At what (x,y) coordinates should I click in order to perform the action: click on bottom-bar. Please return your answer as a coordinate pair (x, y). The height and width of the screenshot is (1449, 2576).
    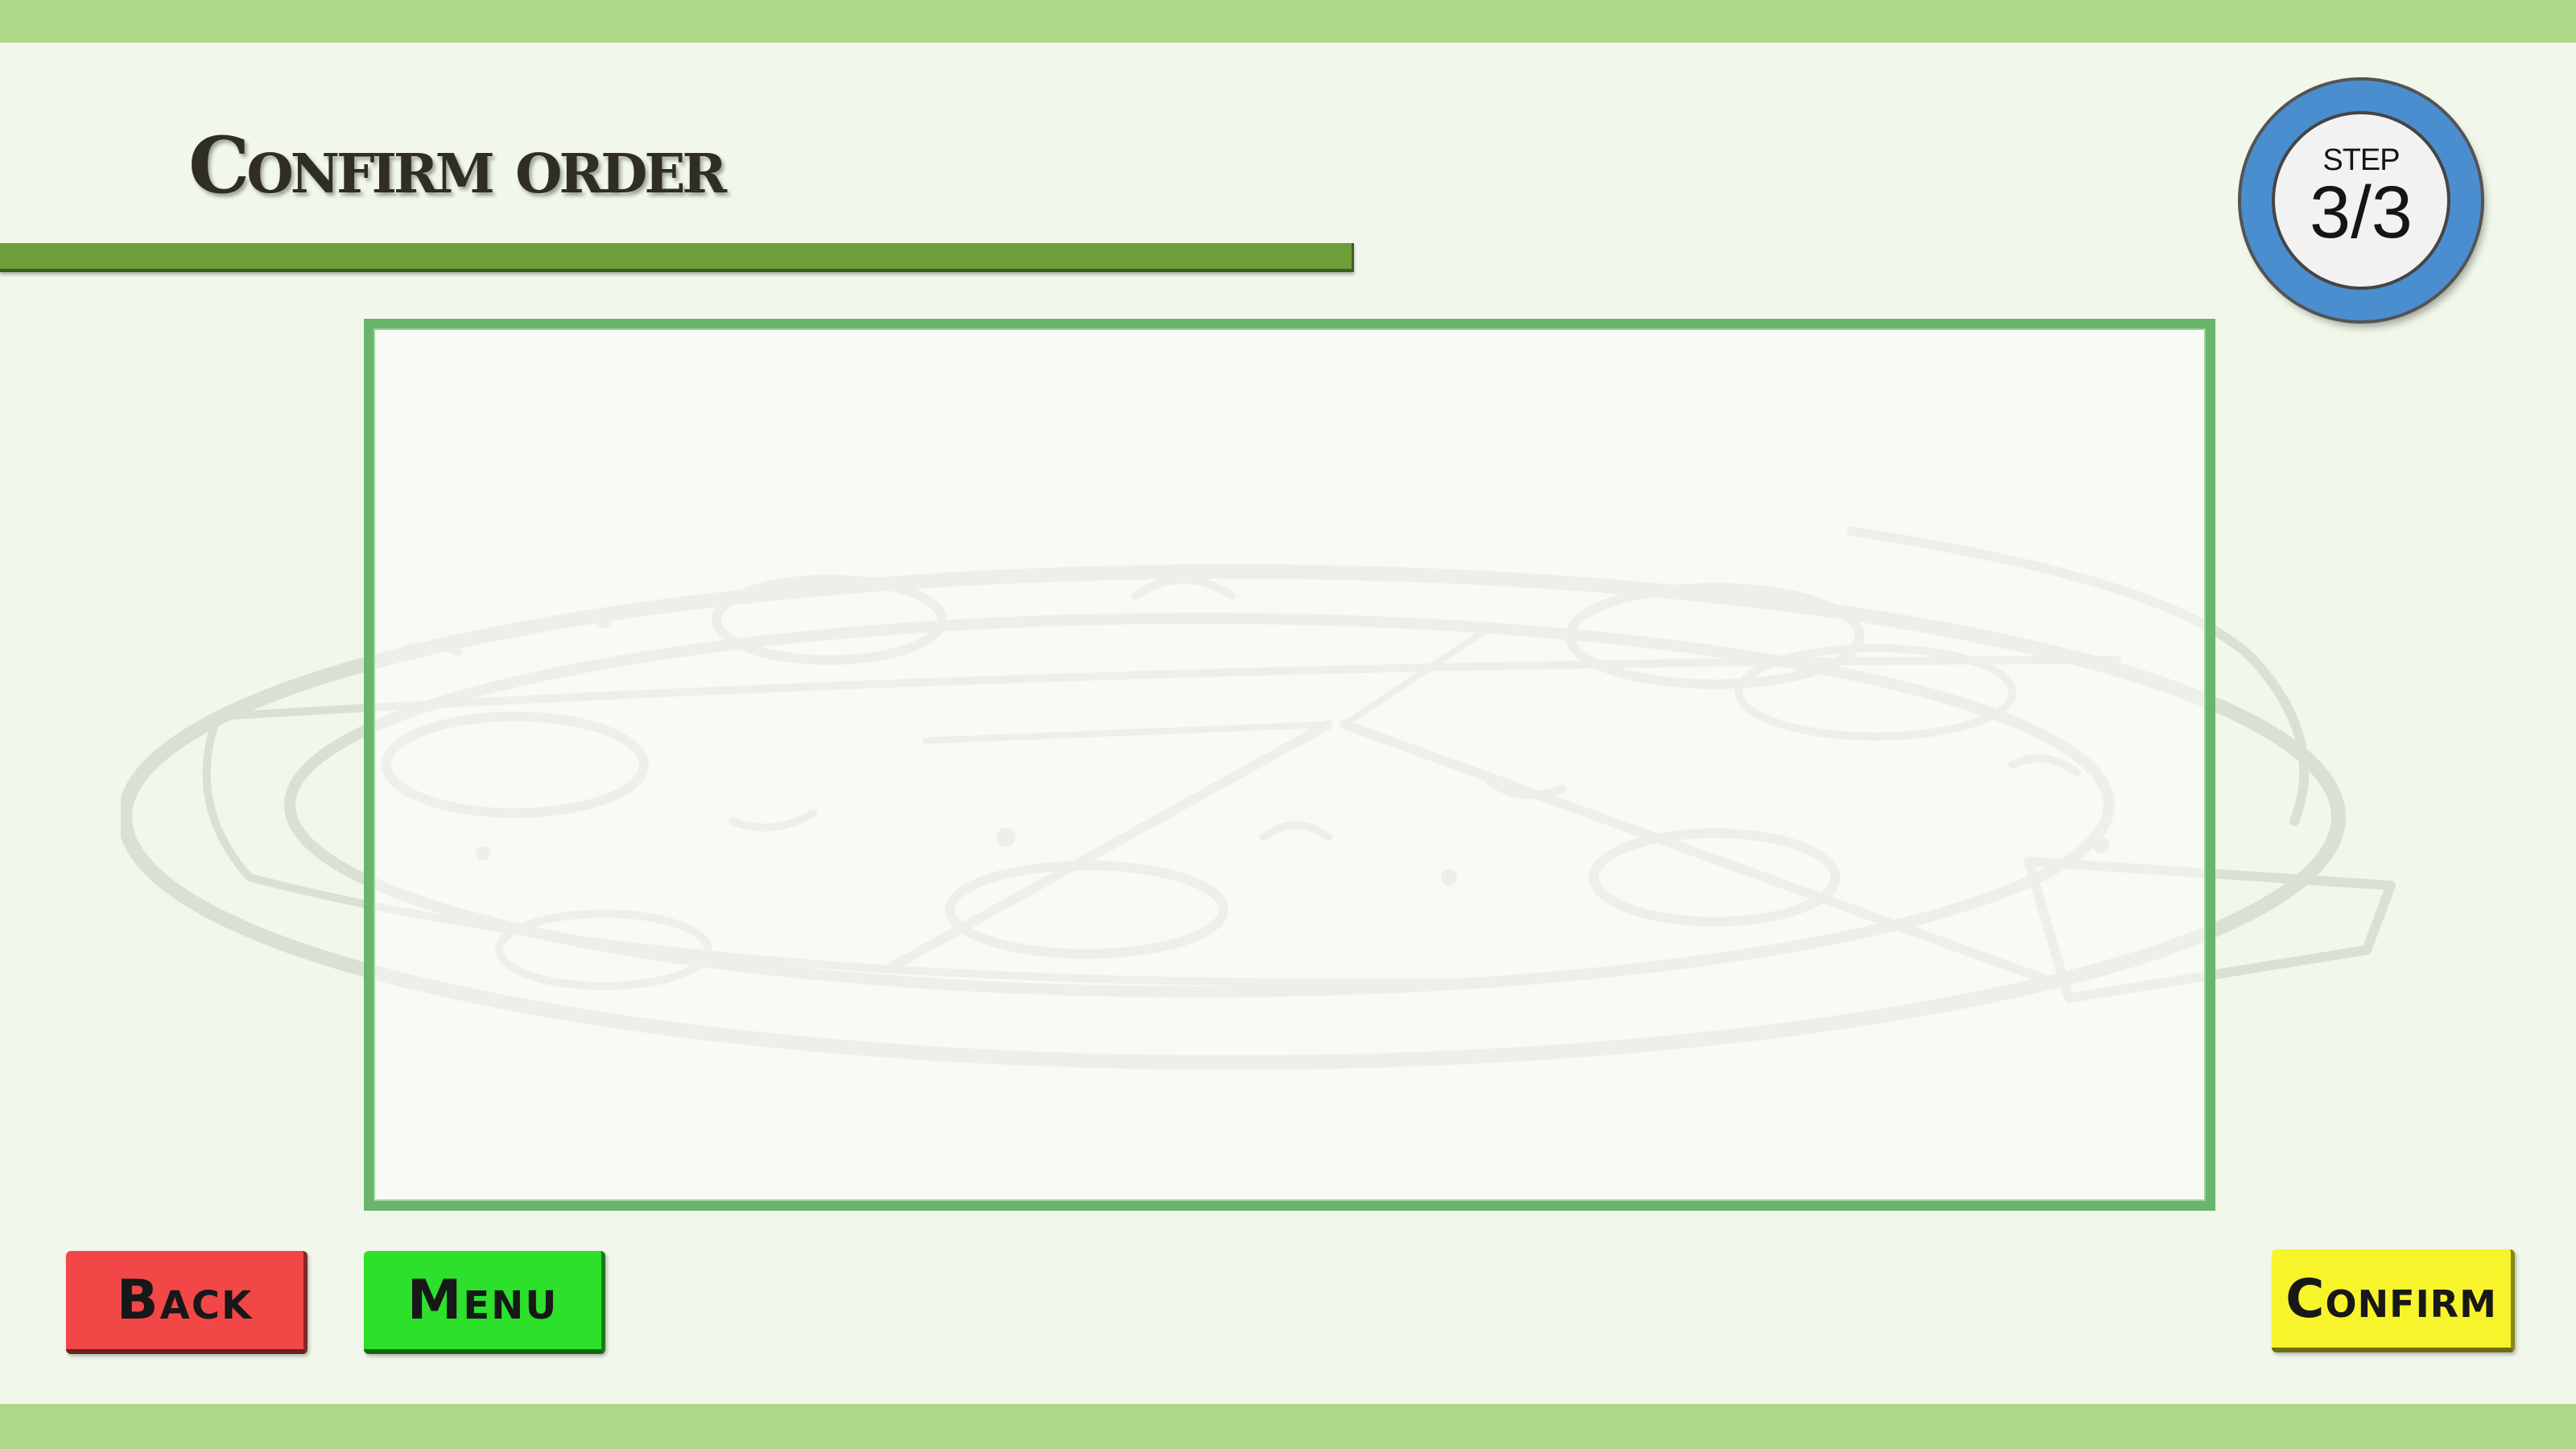
    Looking at the image, I should click on (1288, 1426).